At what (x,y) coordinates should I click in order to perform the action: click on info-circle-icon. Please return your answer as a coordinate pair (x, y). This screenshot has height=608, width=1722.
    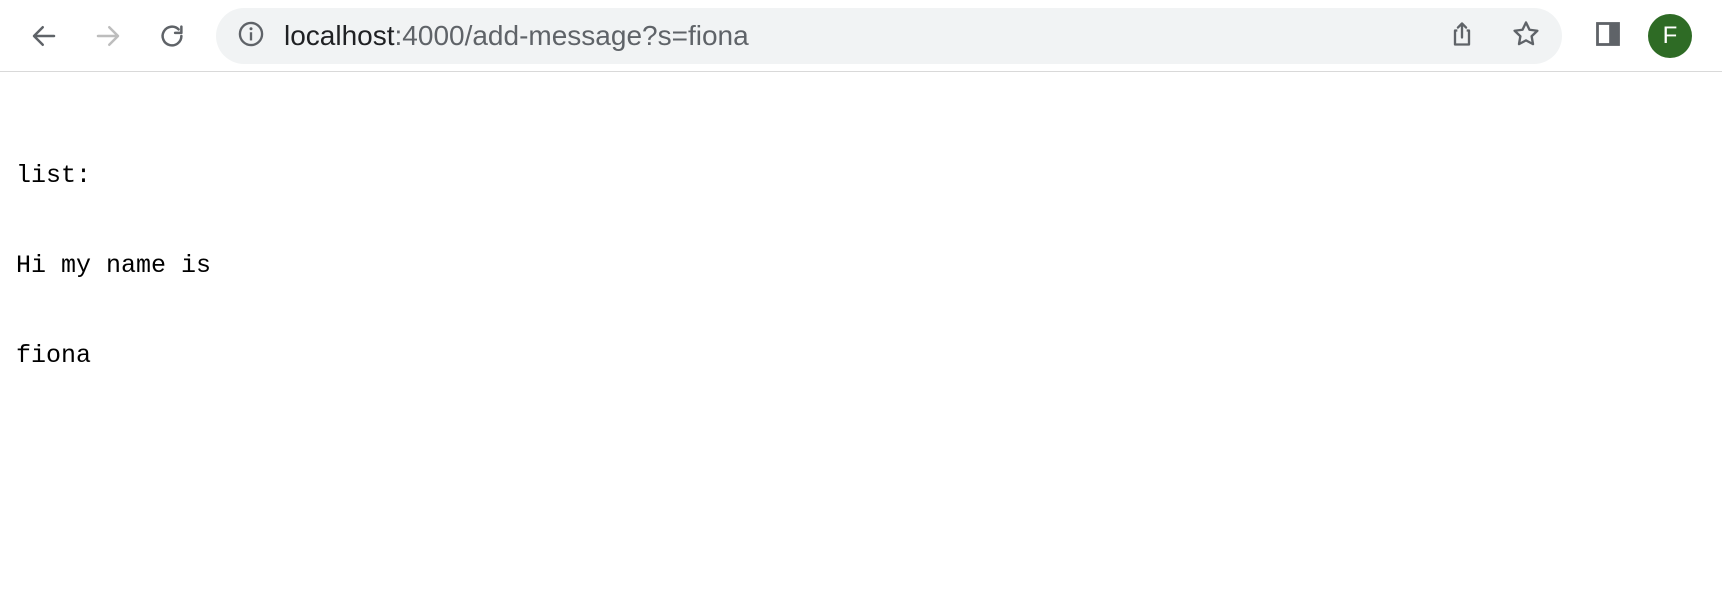
    Looking at the image, I should click on (251, 36).